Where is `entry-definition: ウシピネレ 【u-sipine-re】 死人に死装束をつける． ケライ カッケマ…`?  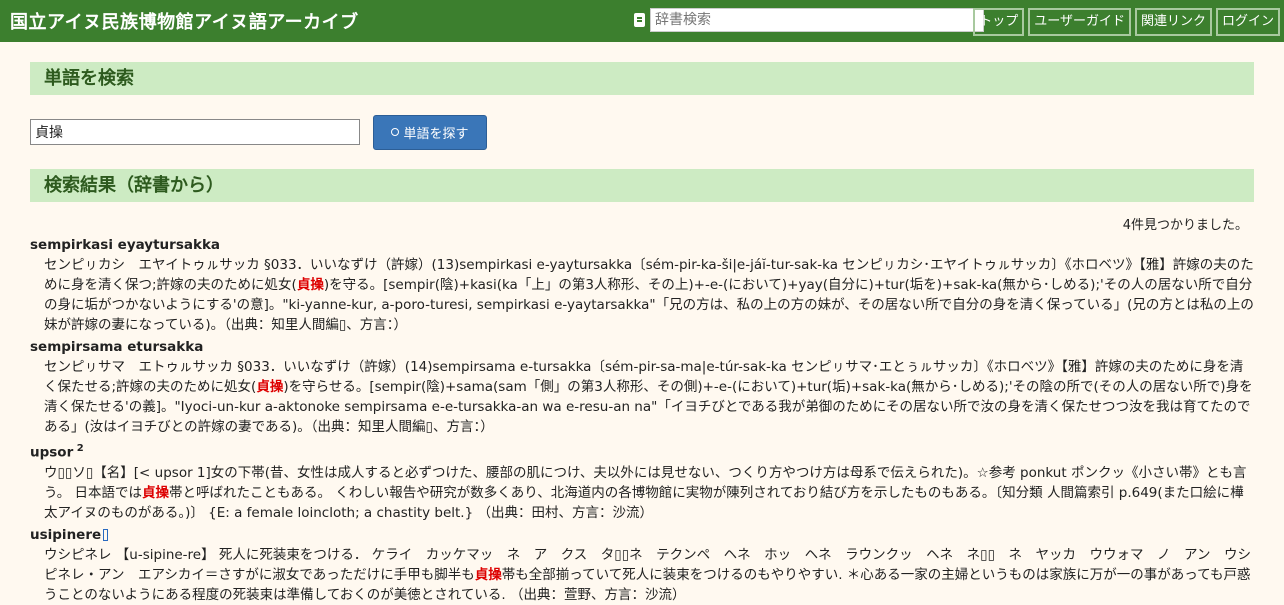 entry-definition: ウシピネレ 【u-sipine-re】 死人に死装束をつける． ケライ カッケマ… is located at coordinates (642, 575).